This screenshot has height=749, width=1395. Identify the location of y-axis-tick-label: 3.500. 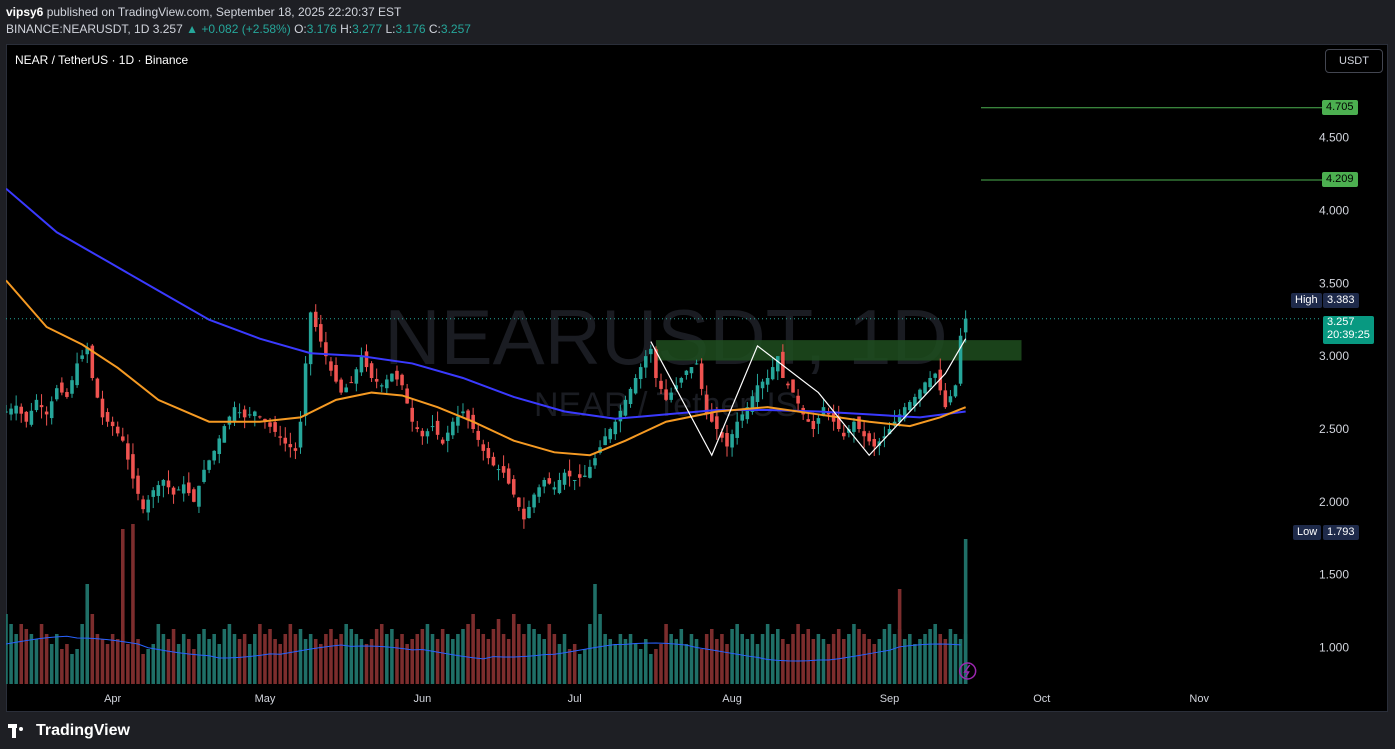
(1334, 283).